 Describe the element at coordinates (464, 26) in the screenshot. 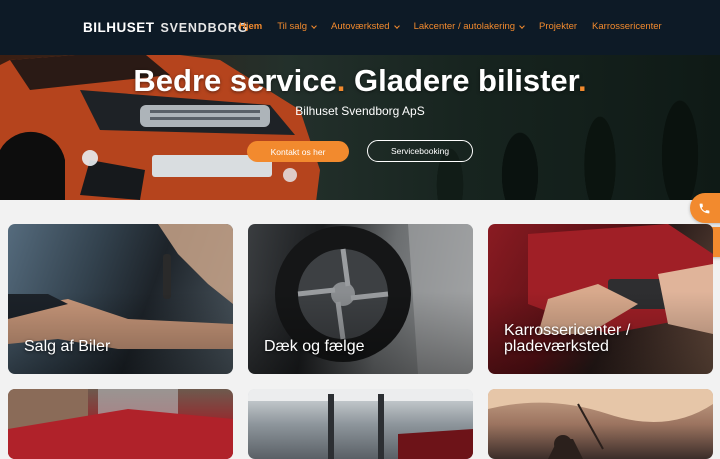

I see `nav-item-label: Lakcenter / autolakering` at that location.